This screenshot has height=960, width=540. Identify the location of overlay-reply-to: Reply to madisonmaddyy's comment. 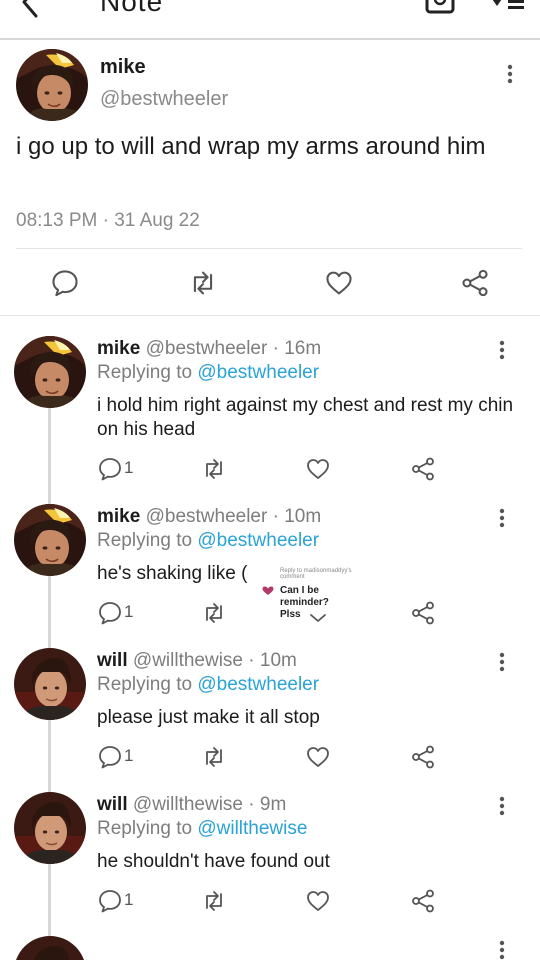
(316, 574).